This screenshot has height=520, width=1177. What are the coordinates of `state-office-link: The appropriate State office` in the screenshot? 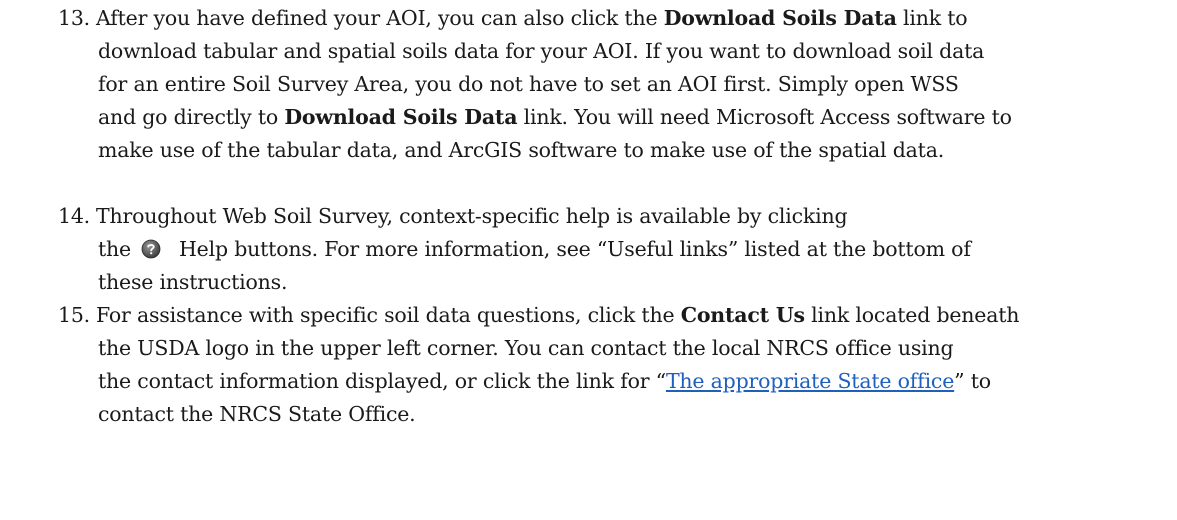 It's located at (810, 381).